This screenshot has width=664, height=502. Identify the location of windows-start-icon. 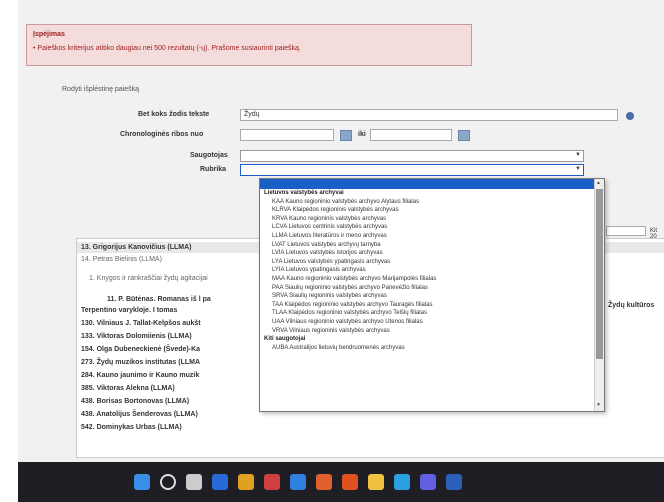
(142, 482).